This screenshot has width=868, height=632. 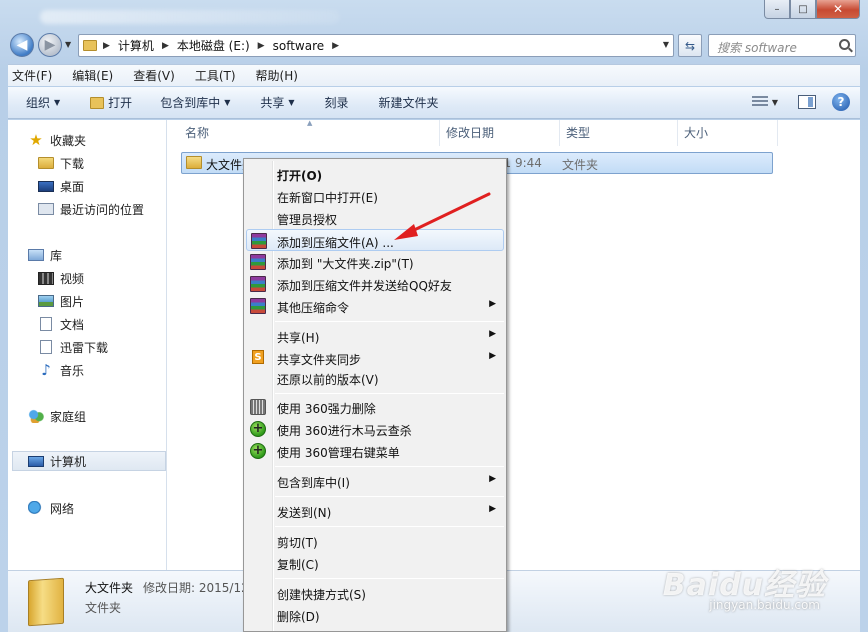 What do you see at coordinates (32, 75) in the screenshot?
I see `menu-file: 文件(F)` at bounding box center [32, 75].